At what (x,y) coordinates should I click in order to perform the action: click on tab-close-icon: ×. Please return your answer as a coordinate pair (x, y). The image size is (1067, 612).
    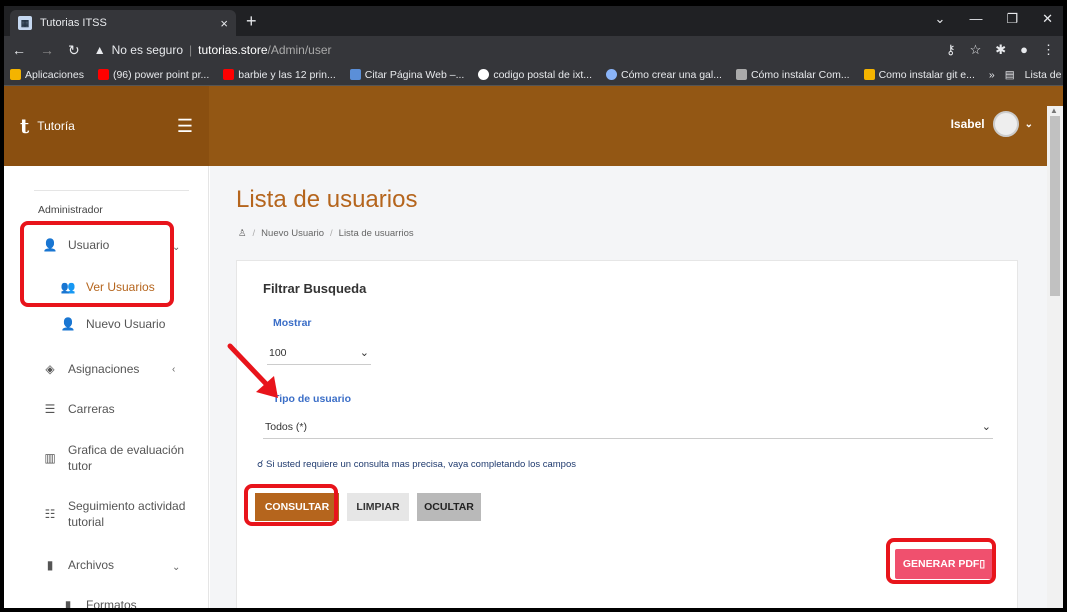
    Looking at the image, I should click on (224, 23).